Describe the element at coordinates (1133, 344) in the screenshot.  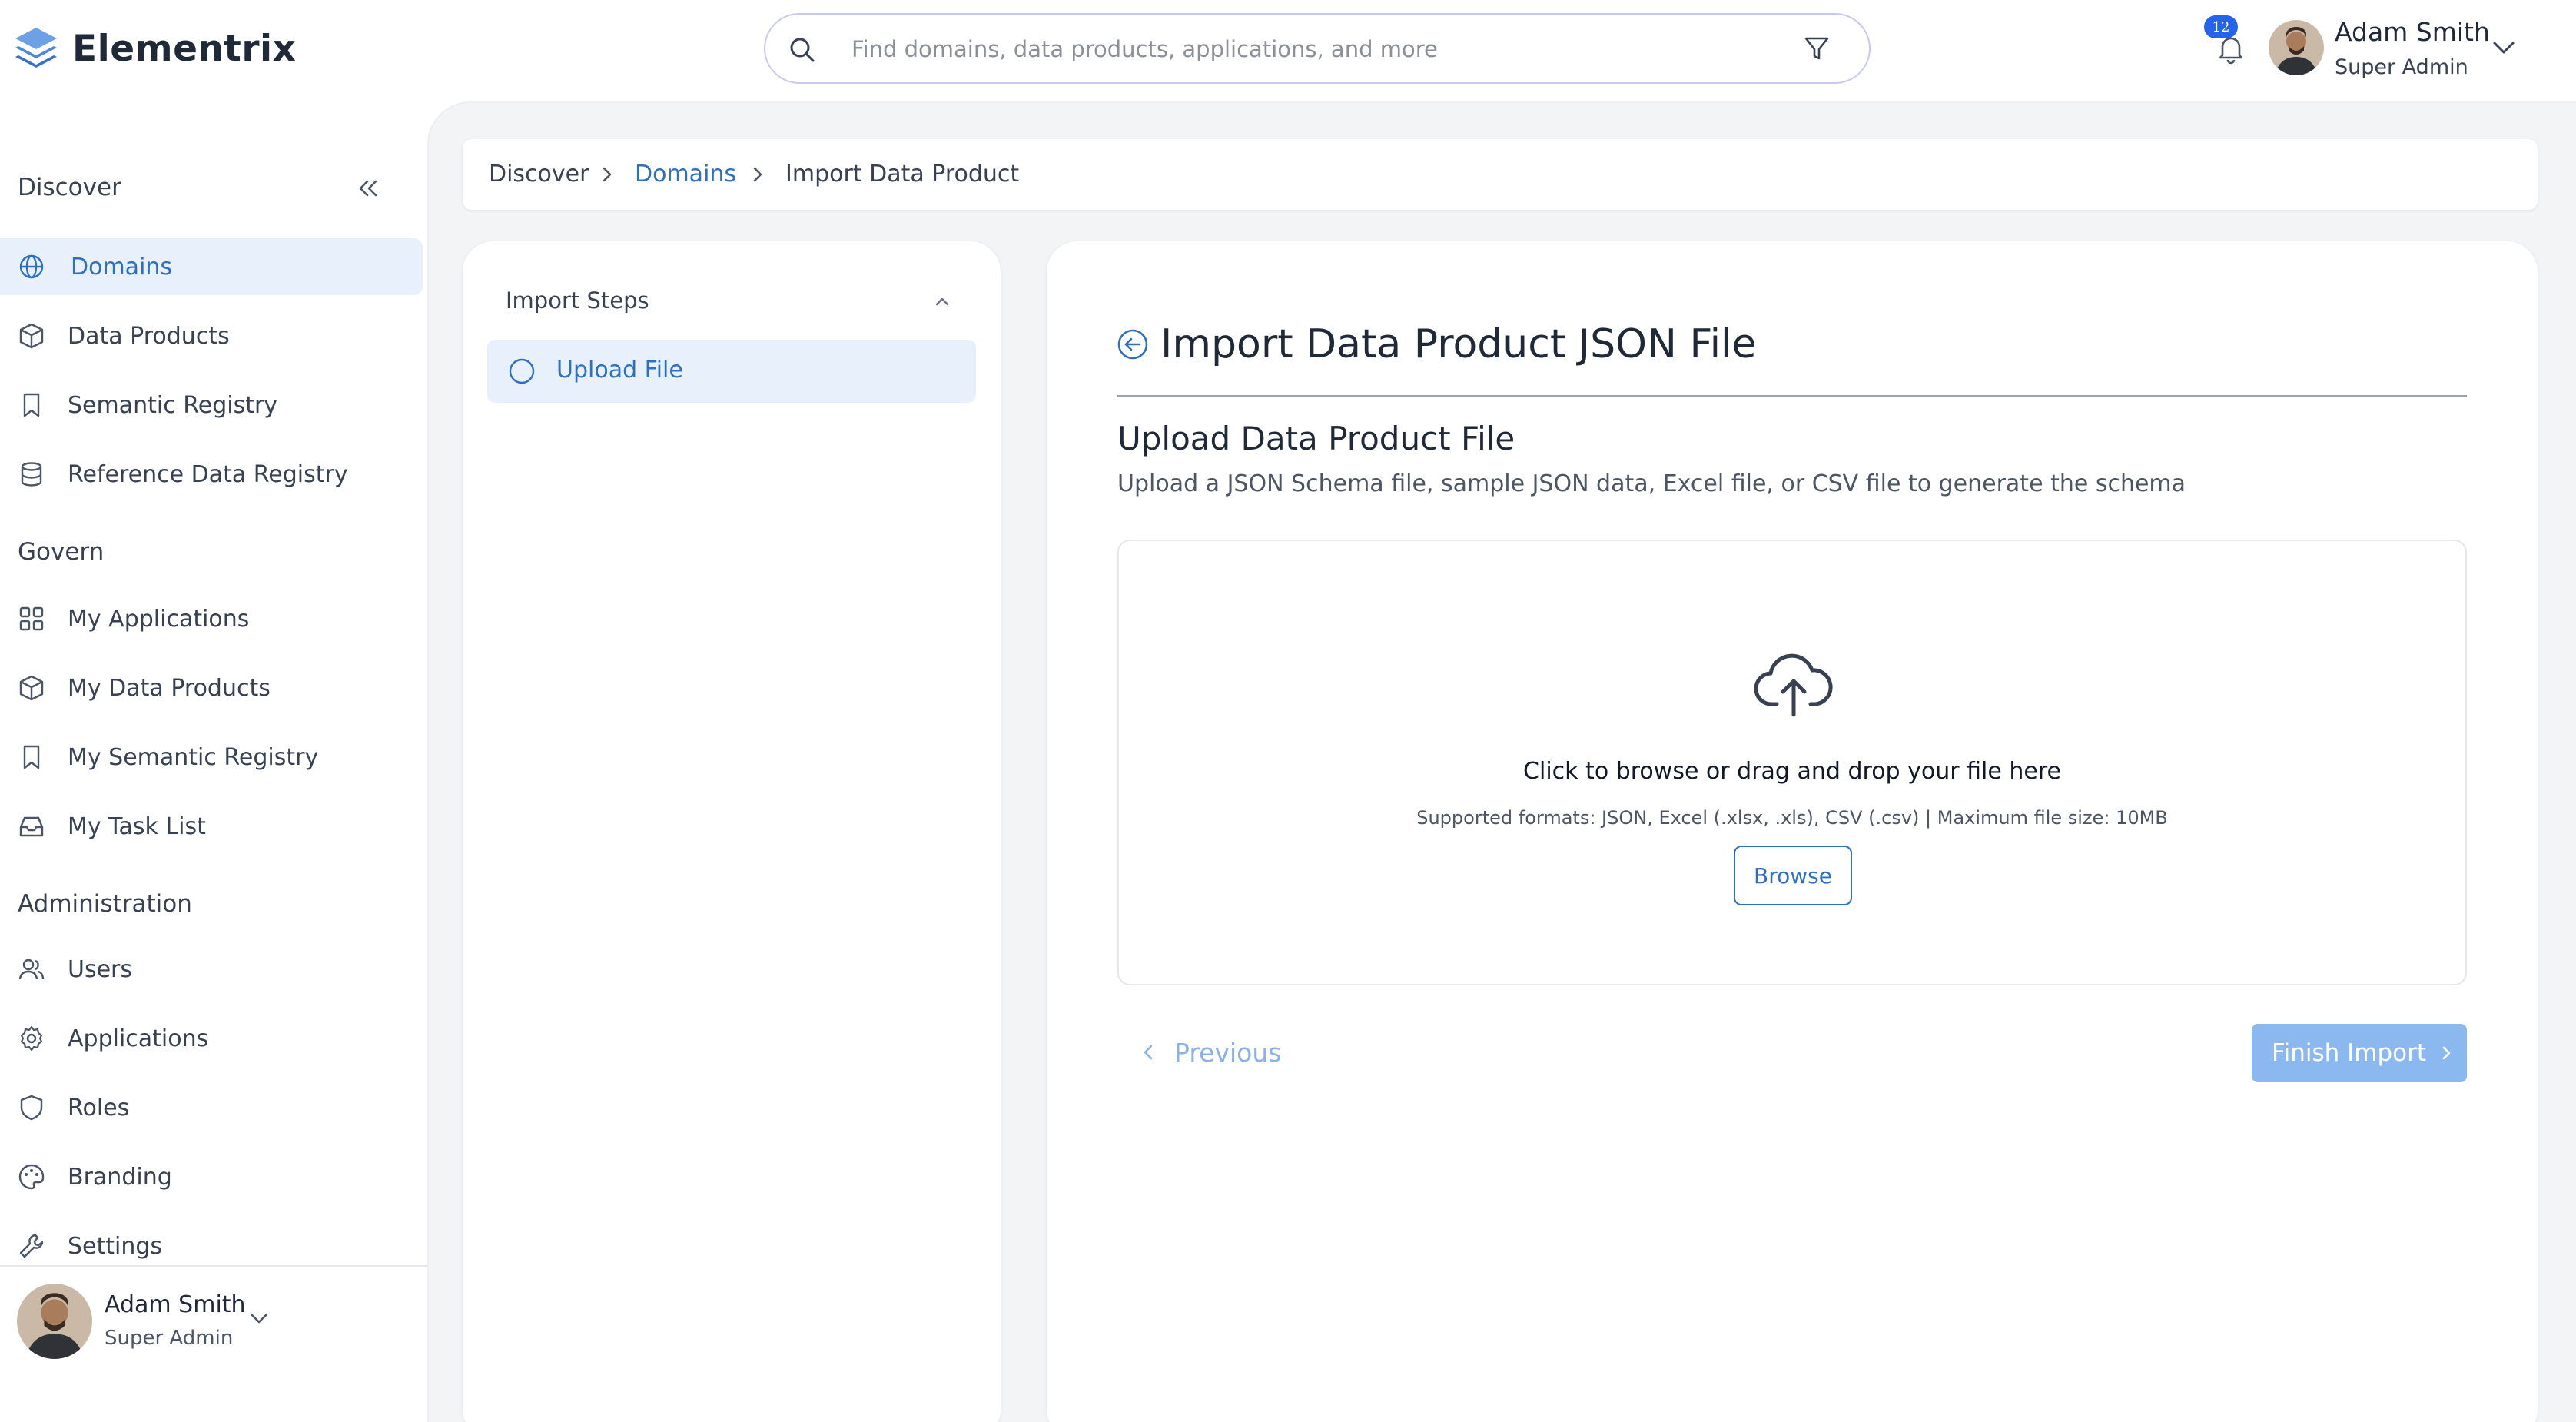
I see `back-arrow-circle-icon` at that location.